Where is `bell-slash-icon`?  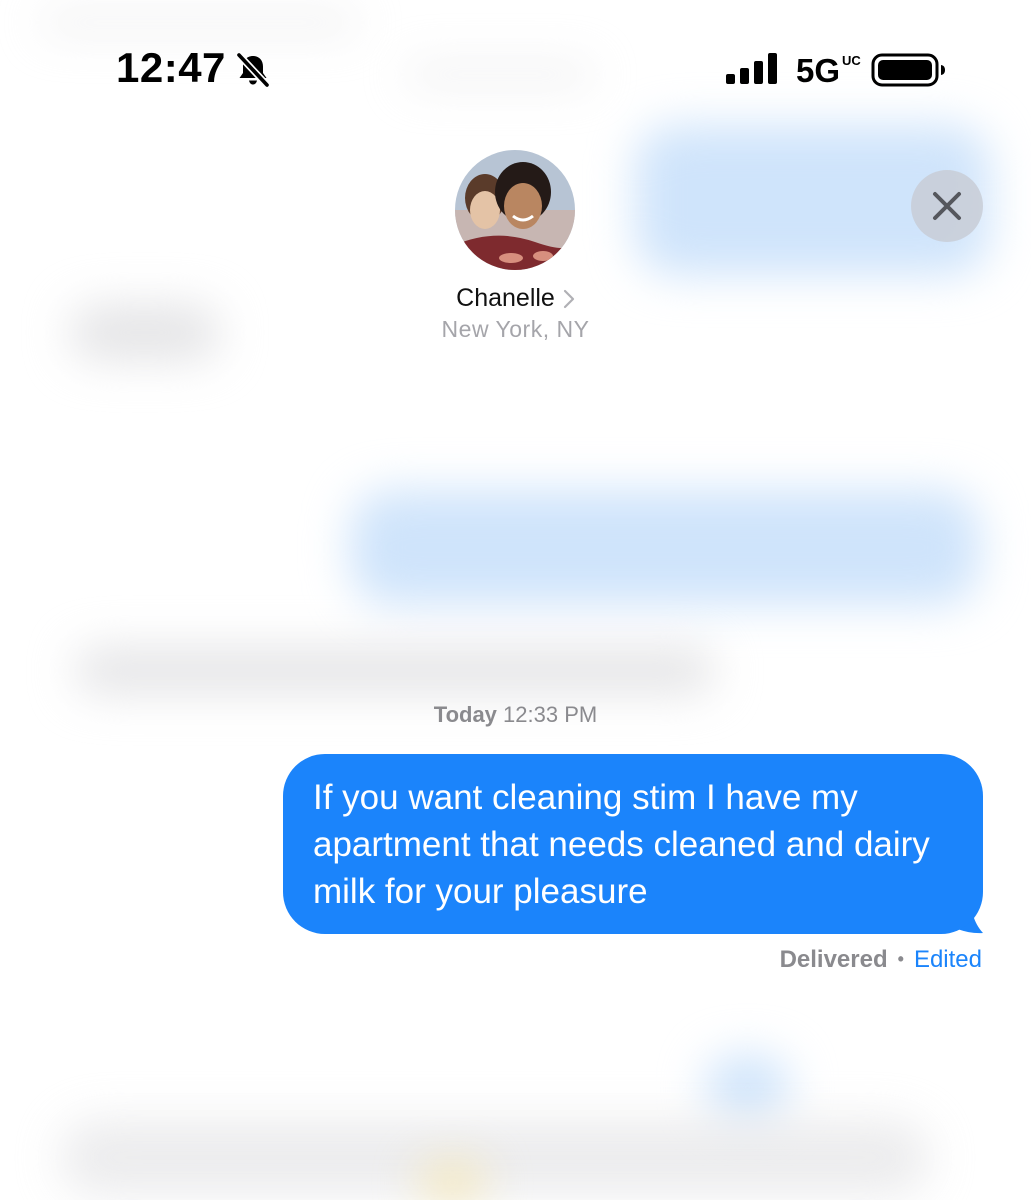 bell-slash-icon is located at coordinates (253, 70).